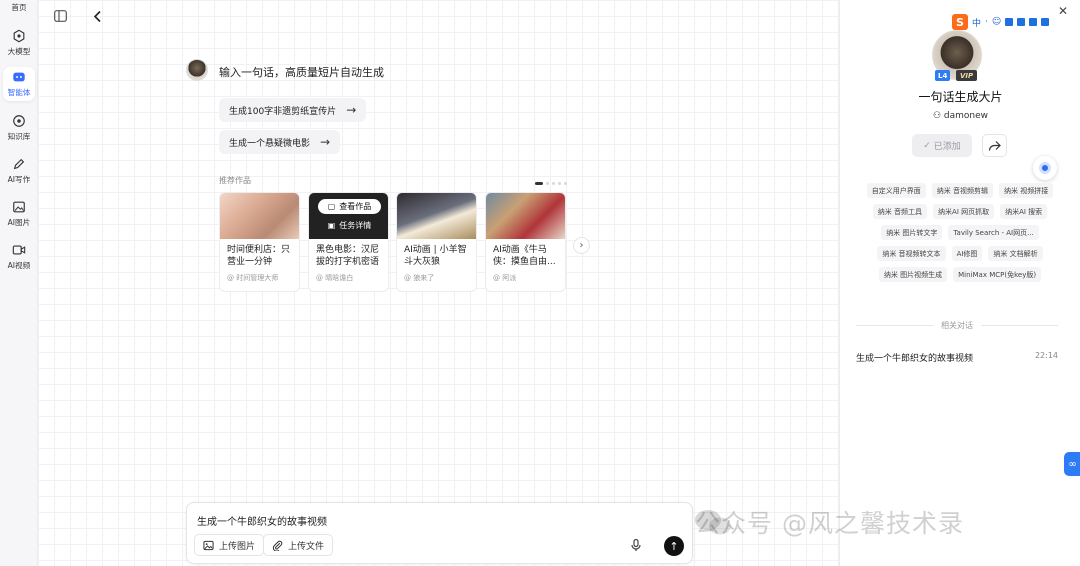 The image size is (1080, 566). I want to click on nav-item-model: 大模型, so click(19, 43).